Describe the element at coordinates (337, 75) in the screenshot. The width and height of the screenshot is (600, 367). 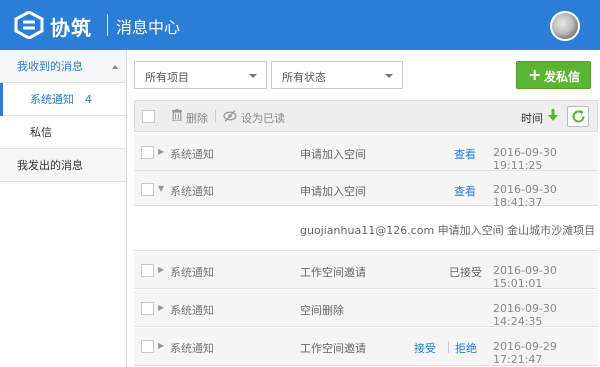
I see `status-filter-select: 所有状态` at that location.